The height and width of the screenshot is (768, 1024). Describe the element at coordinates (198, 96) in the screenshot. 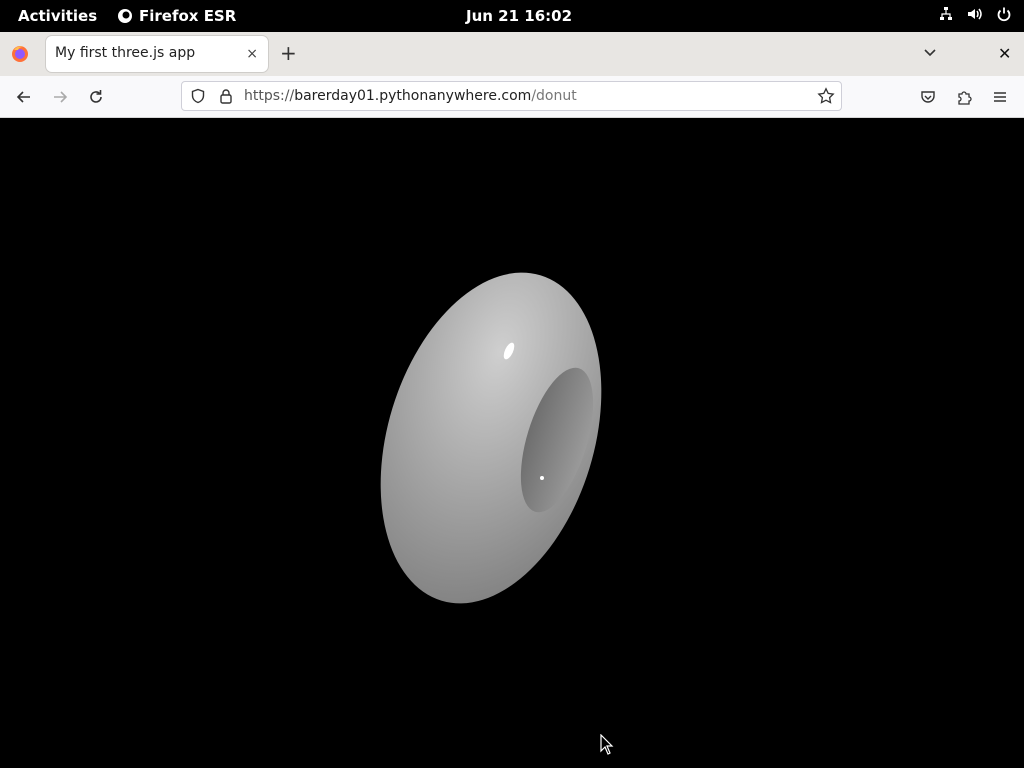

I see `tracking-protection-shield-icon` at that location.